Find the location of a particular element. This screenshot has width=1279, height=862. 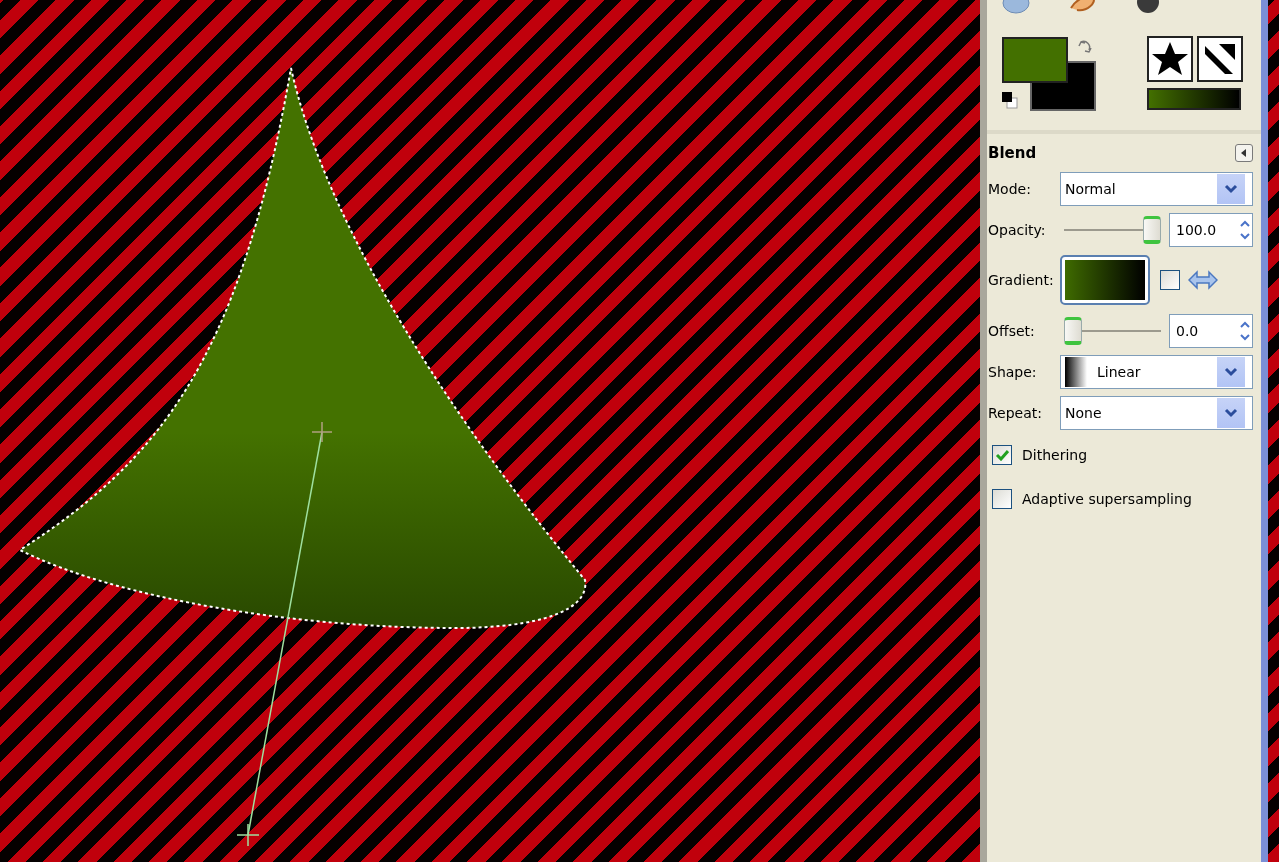

star-brush-icon is located at coordinates (1170, 59).